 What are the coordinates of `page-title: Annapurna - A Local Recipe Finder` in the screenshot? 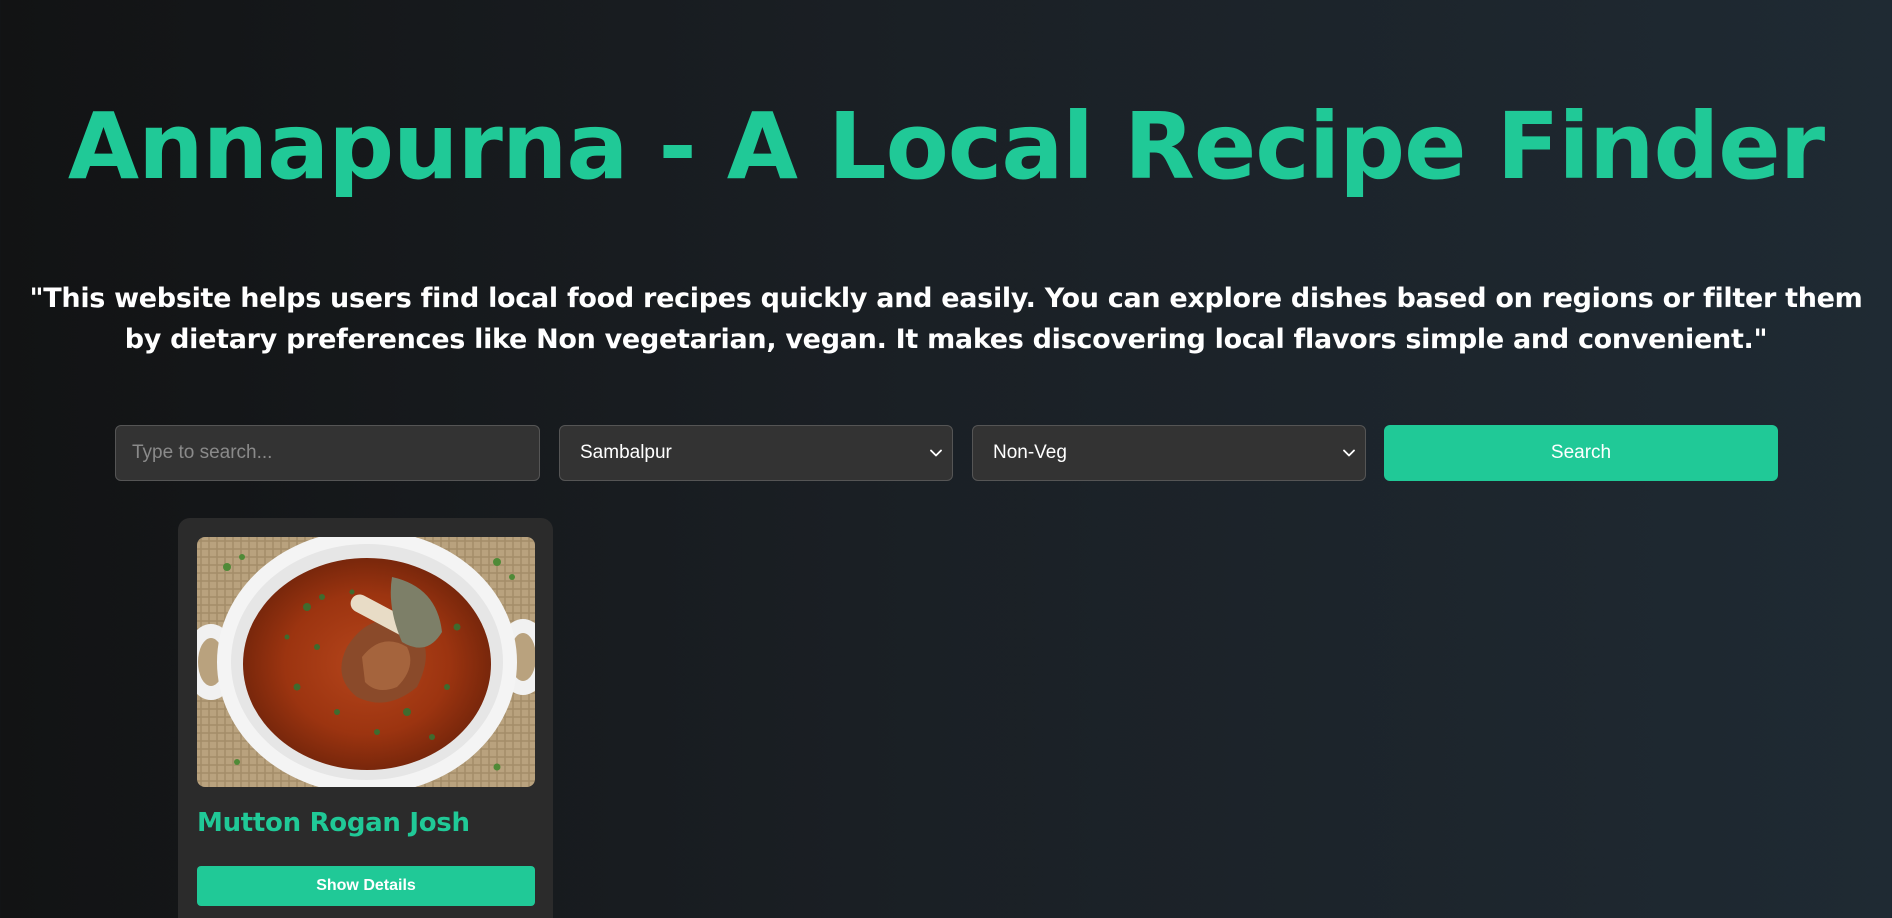 It's located at (946, 146).